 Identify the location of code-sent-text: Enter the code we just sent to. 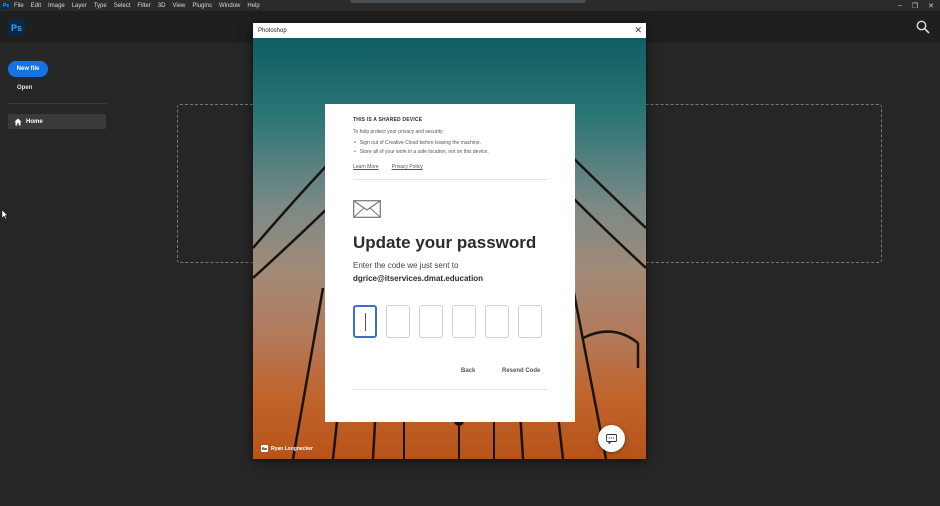
(406, 265).